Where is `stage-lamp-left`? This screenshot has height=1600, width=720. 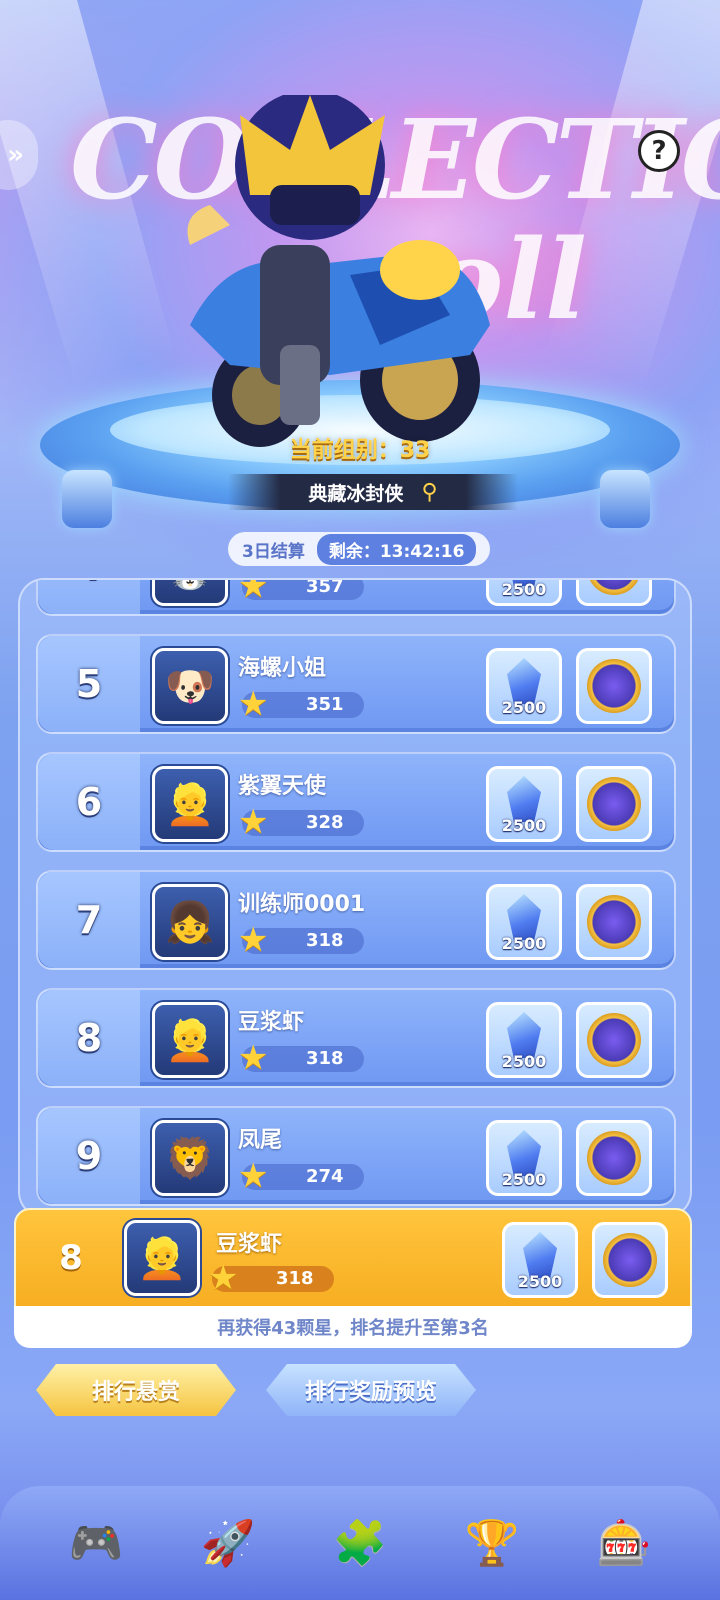 stage-lamp-left is located at coordinates (87, 499).